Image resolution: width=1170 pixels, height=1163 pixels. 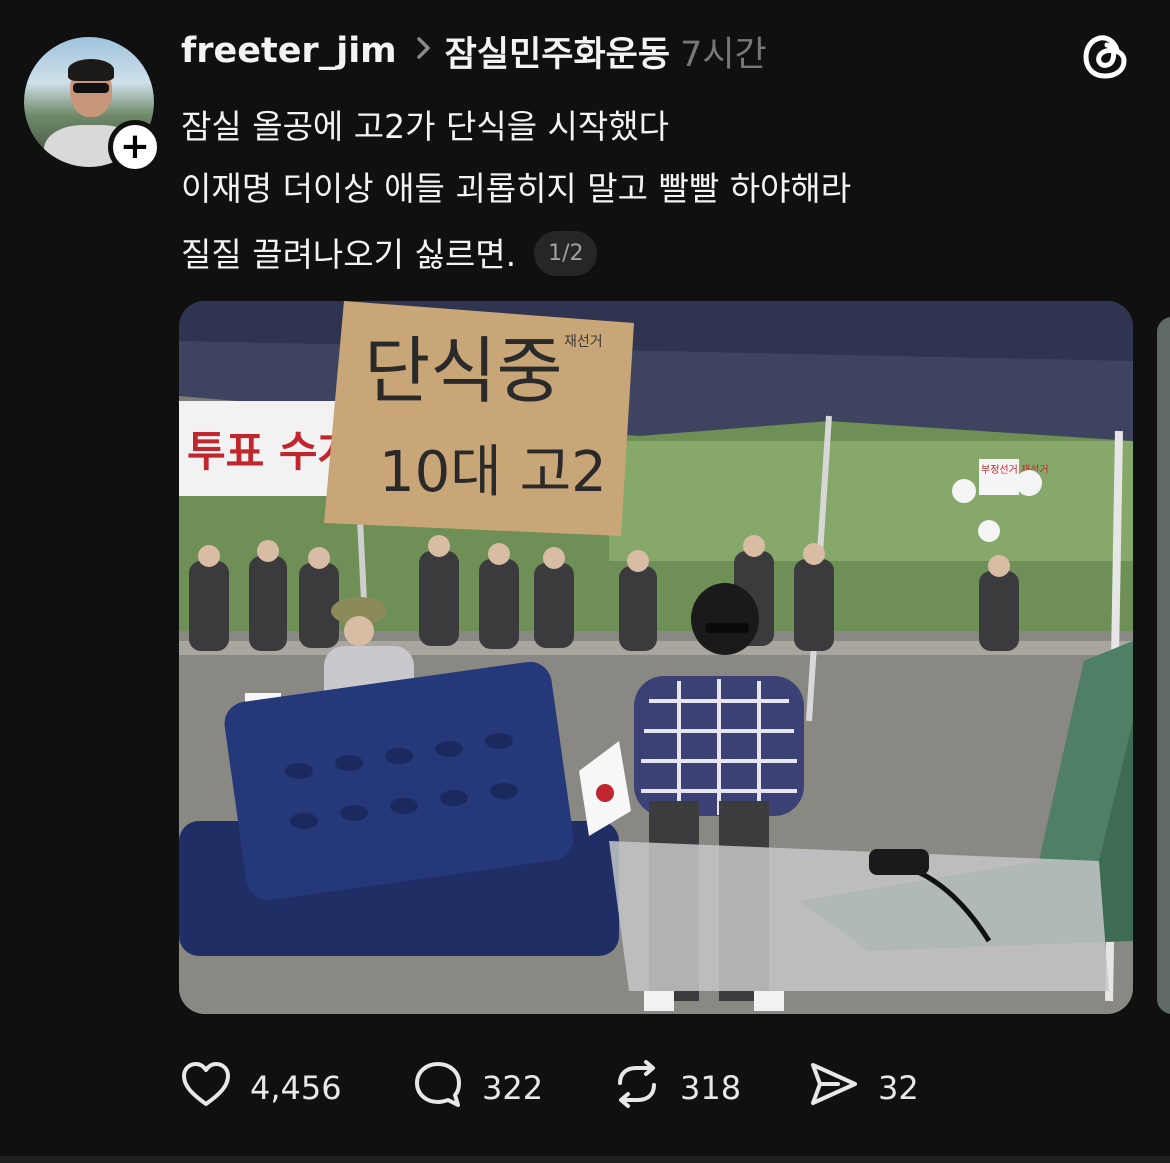 What do you see at coordinates (493, 472) in the screenshot?
I see `photo-sign-line2: 10대 고2` at bounding box center [493, 472].